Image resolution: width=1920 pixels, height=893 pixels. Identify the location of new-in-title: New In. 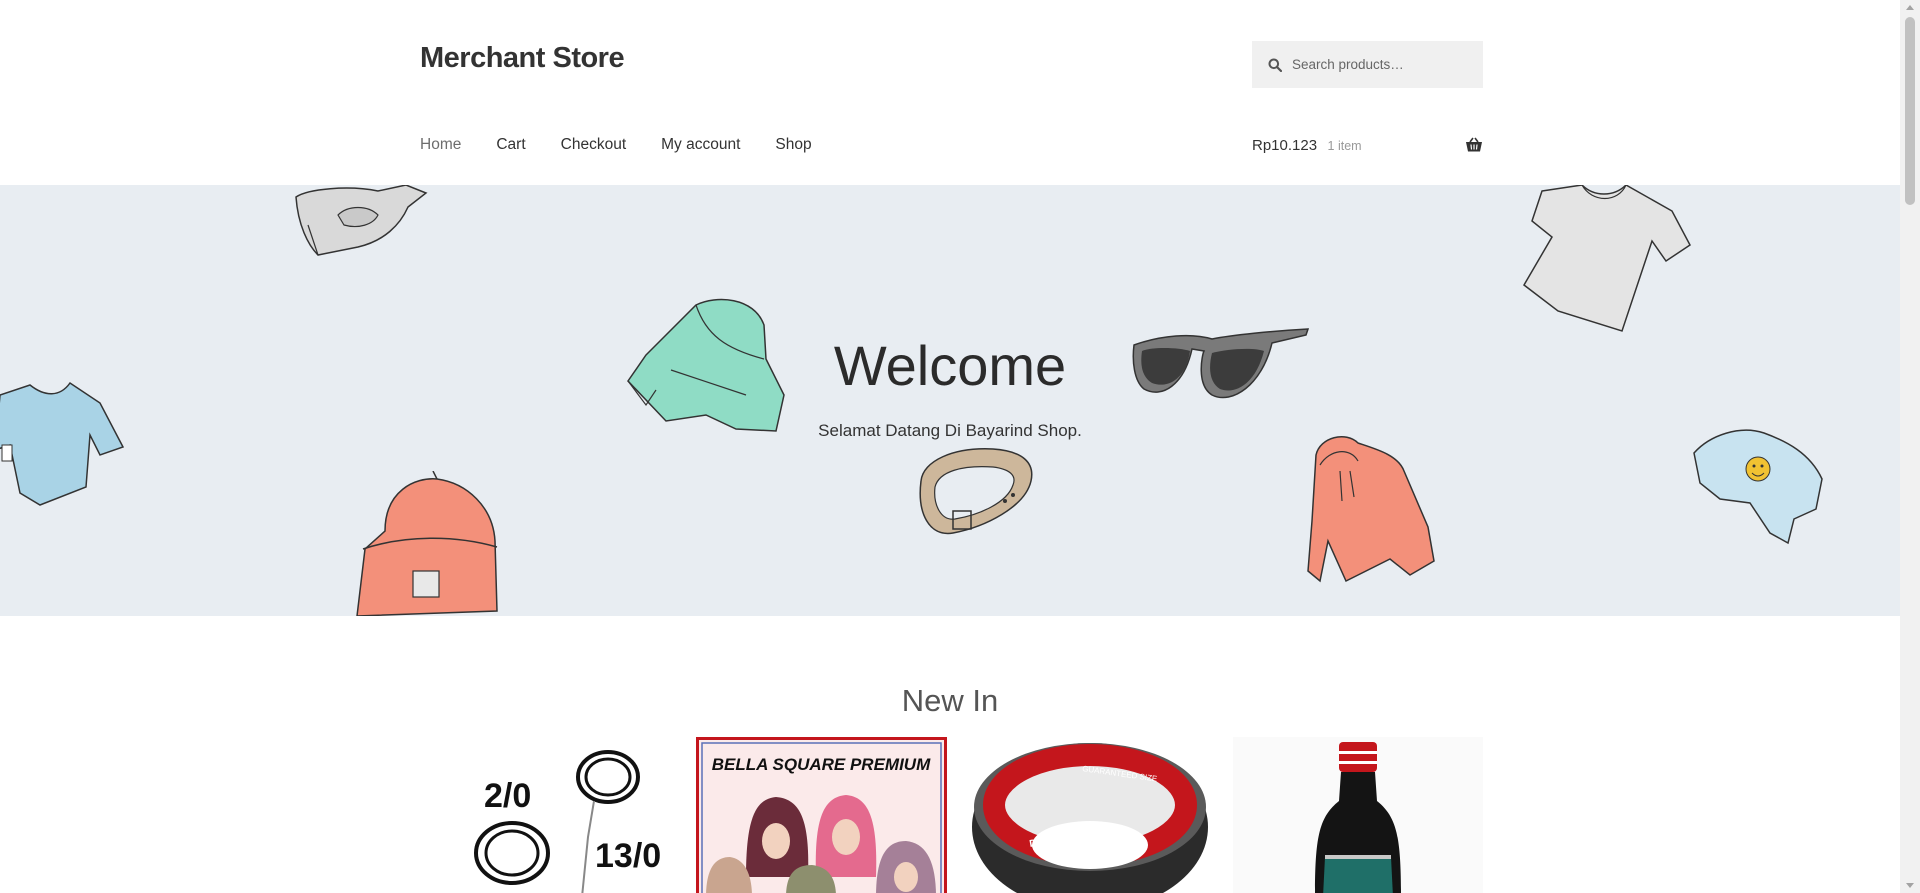
(950, 700).